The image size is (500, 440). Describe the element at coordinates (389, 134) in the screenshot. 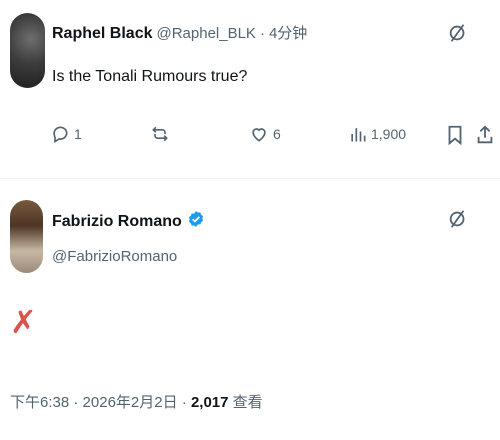

I see `views-count: 1,900` at that location.